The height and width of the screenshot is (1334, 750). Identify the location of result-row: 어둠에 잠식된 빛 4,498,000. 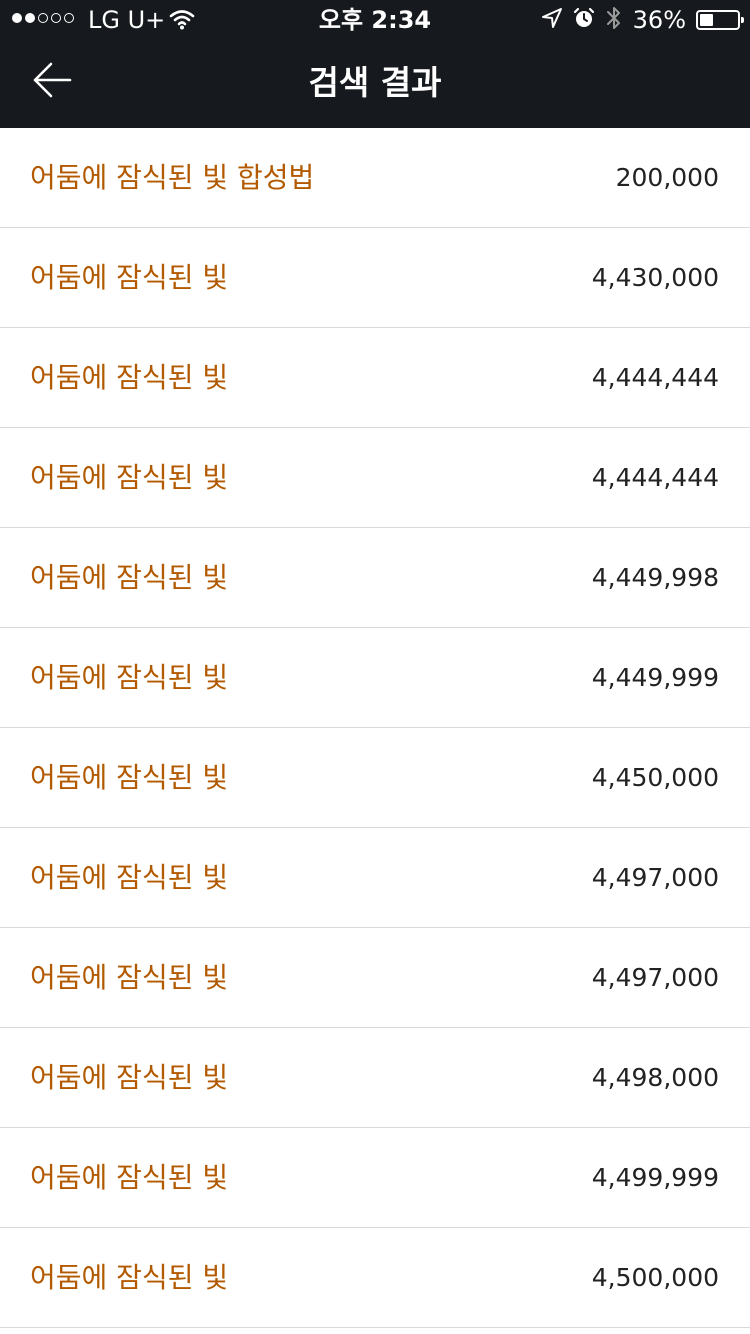
(375, 1078).